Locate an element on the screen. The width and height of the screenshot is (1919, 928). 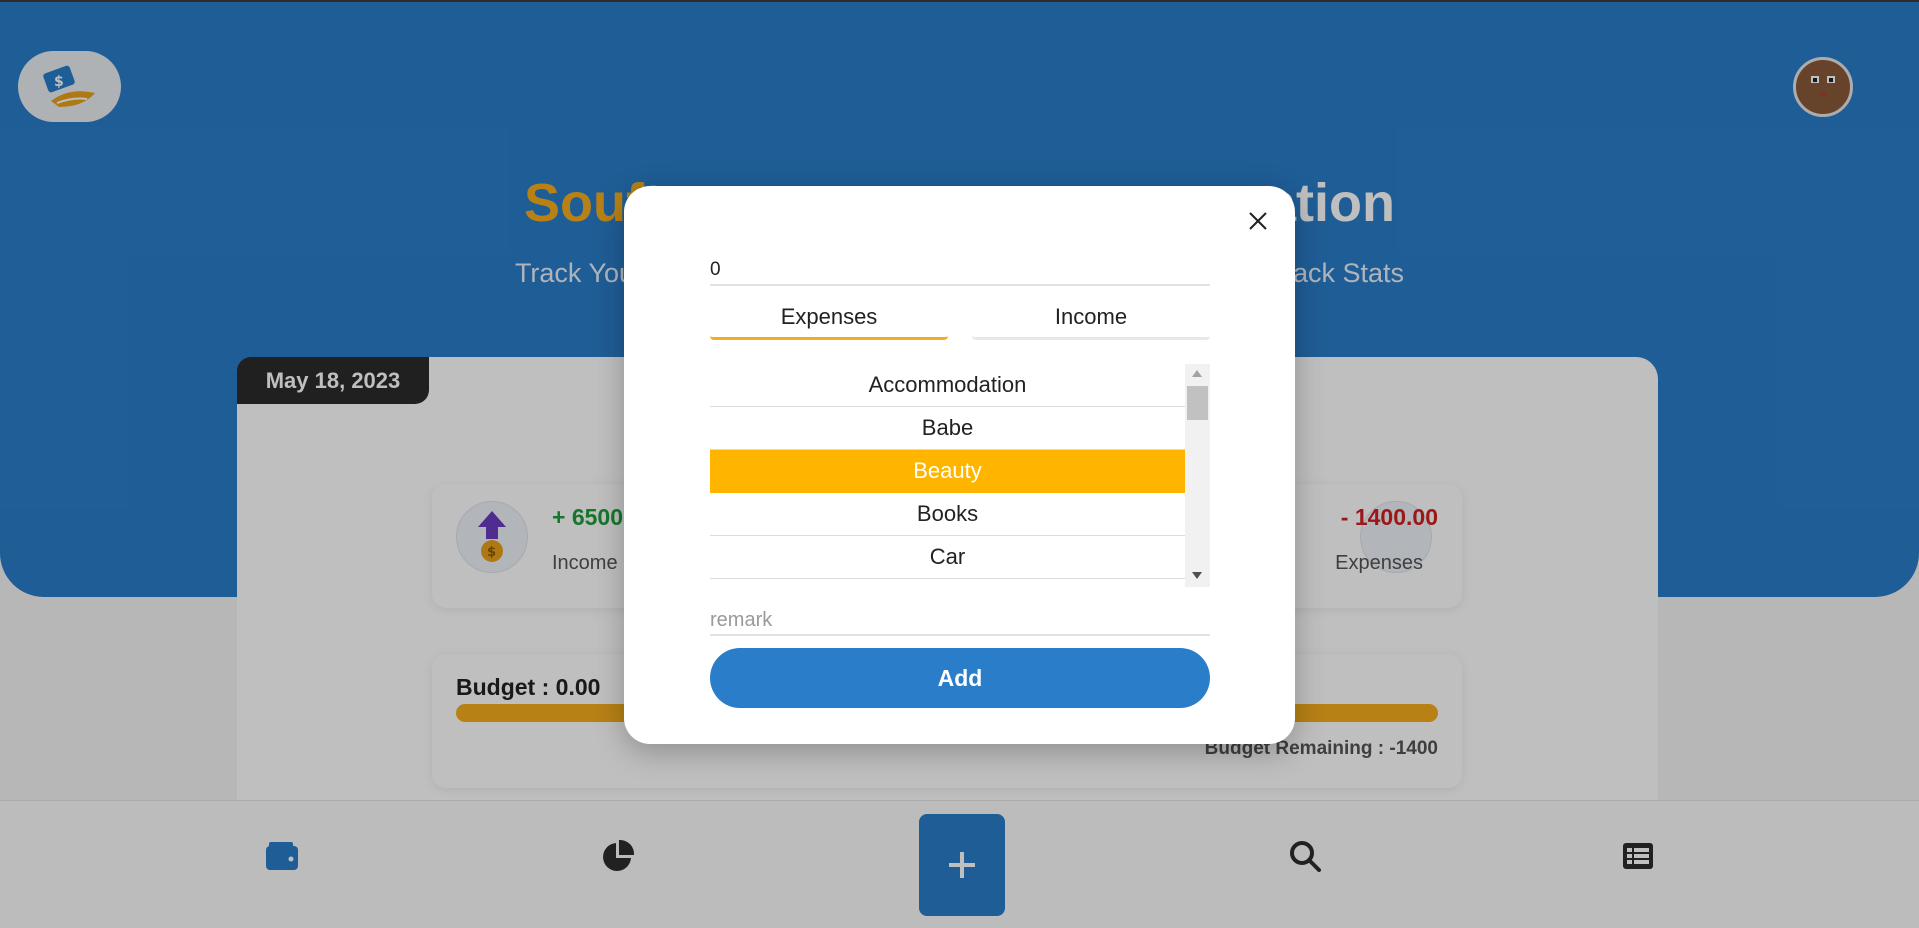
tab-expenses: Expenses is located at coordinates (829, 318).